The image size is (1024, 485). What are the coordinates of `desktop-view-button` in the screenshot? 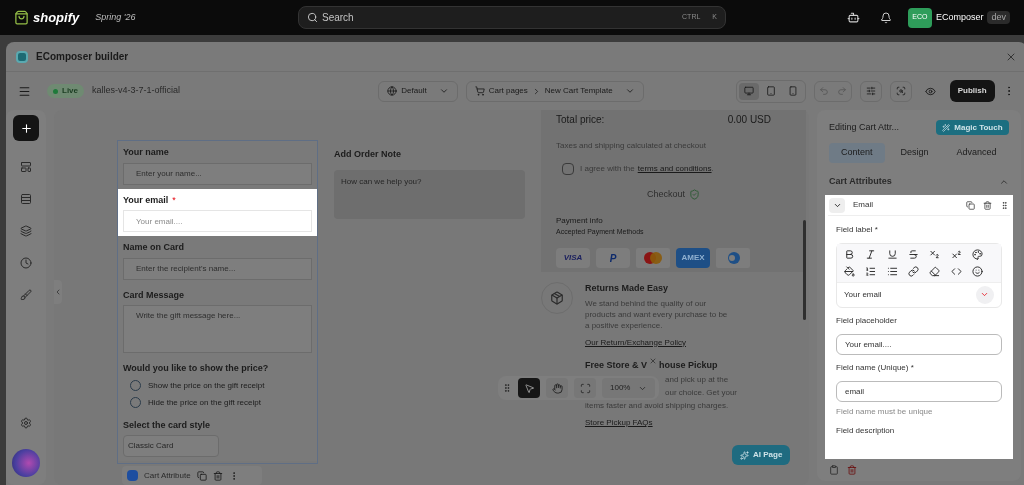 It's located at (748, 91).